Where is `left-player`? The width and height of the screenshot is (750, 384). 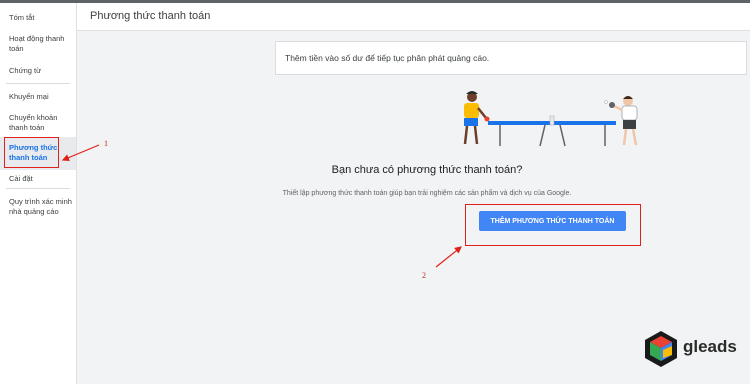
left-player is located at coordinates (476, 118).